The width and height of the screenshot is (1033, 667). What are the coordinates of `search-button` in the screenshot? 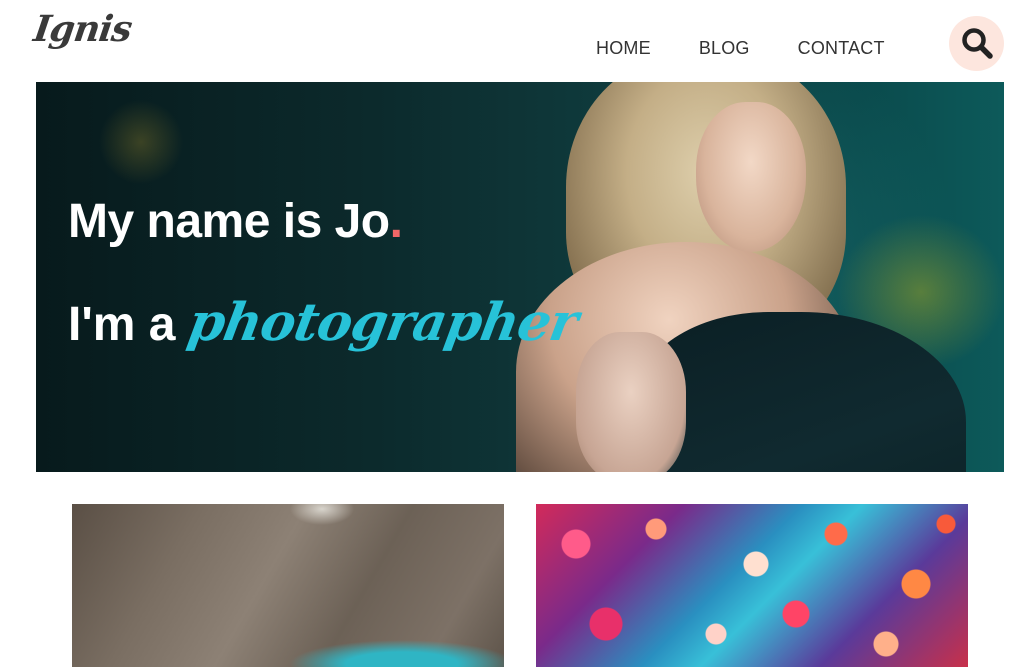 It's located at (976, 43).